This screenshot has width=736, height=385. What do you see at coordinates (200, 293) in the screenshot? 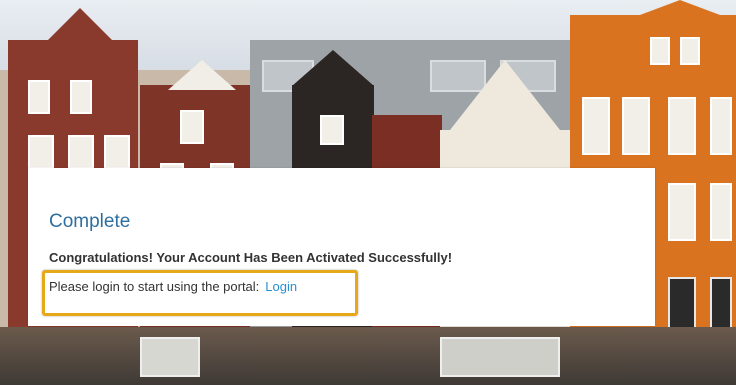
I see `highlight-box` at bounding box center [200, 293].